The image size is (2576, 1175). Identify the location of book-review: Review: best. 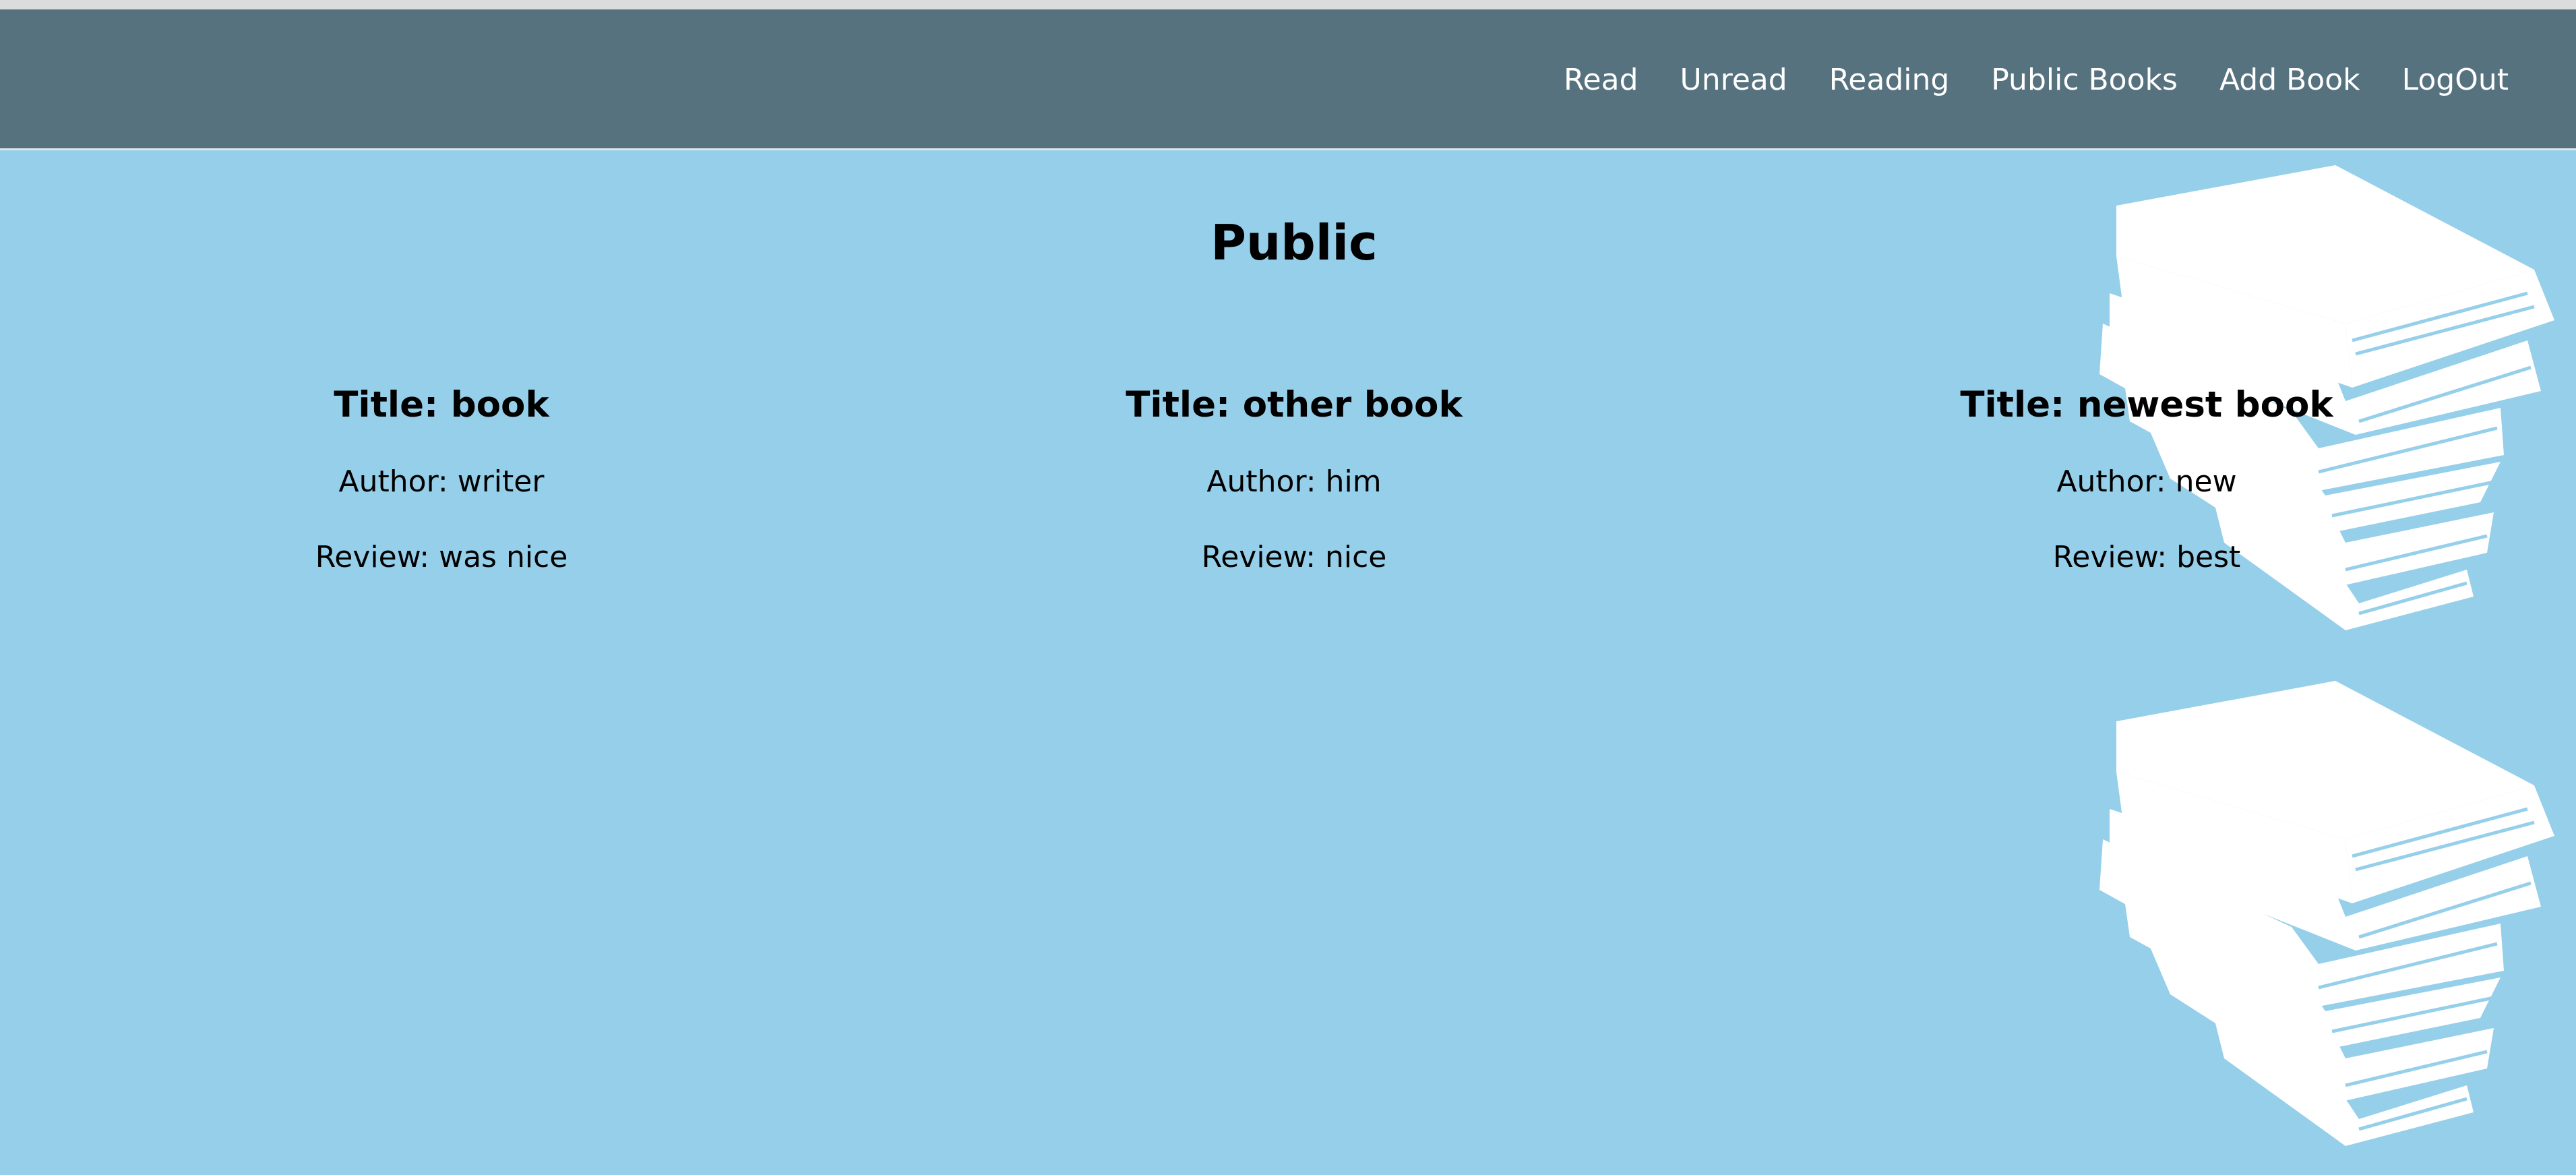
(2147, 557).